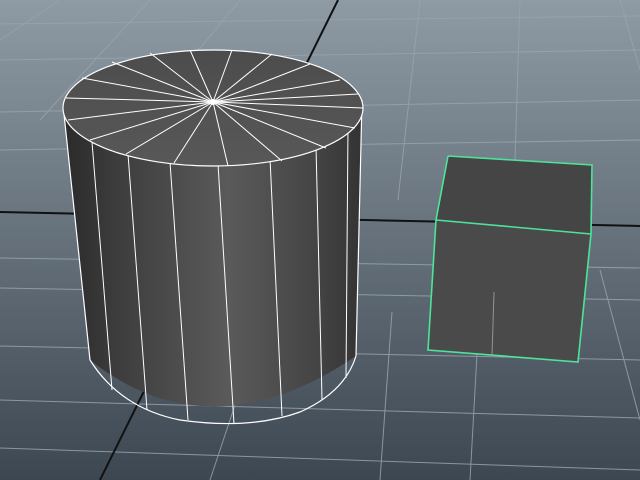 The image size is (640, 480). I want to click on cube-front-face, so click(509, 291).